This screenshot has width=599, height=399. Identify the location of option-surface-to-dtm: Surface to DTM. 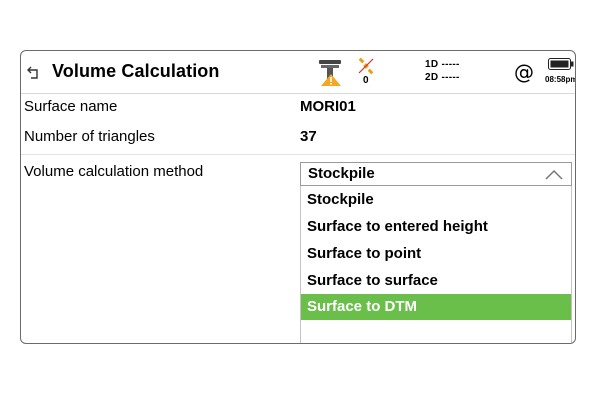
(436, 307).